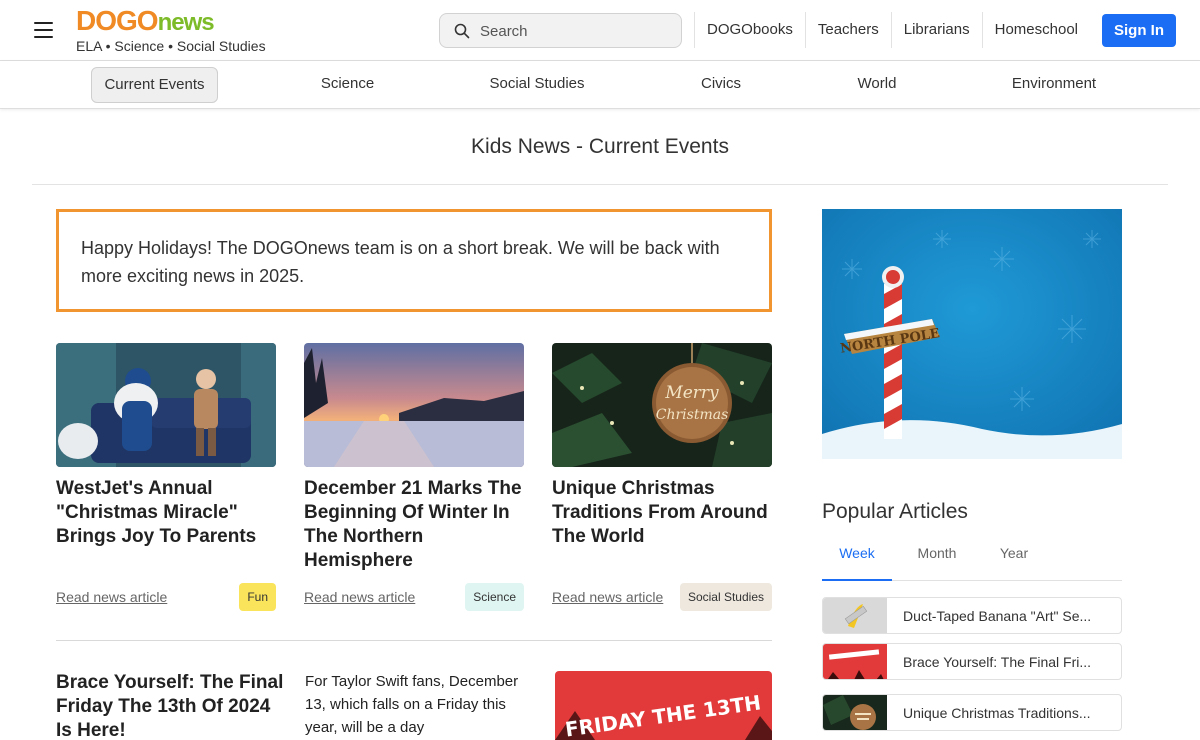 The width and height of the screenshot is (1200, 740). Describe the element at coordinates (857, 557) in the screenshot. I see `tab-week: Week` at that location.